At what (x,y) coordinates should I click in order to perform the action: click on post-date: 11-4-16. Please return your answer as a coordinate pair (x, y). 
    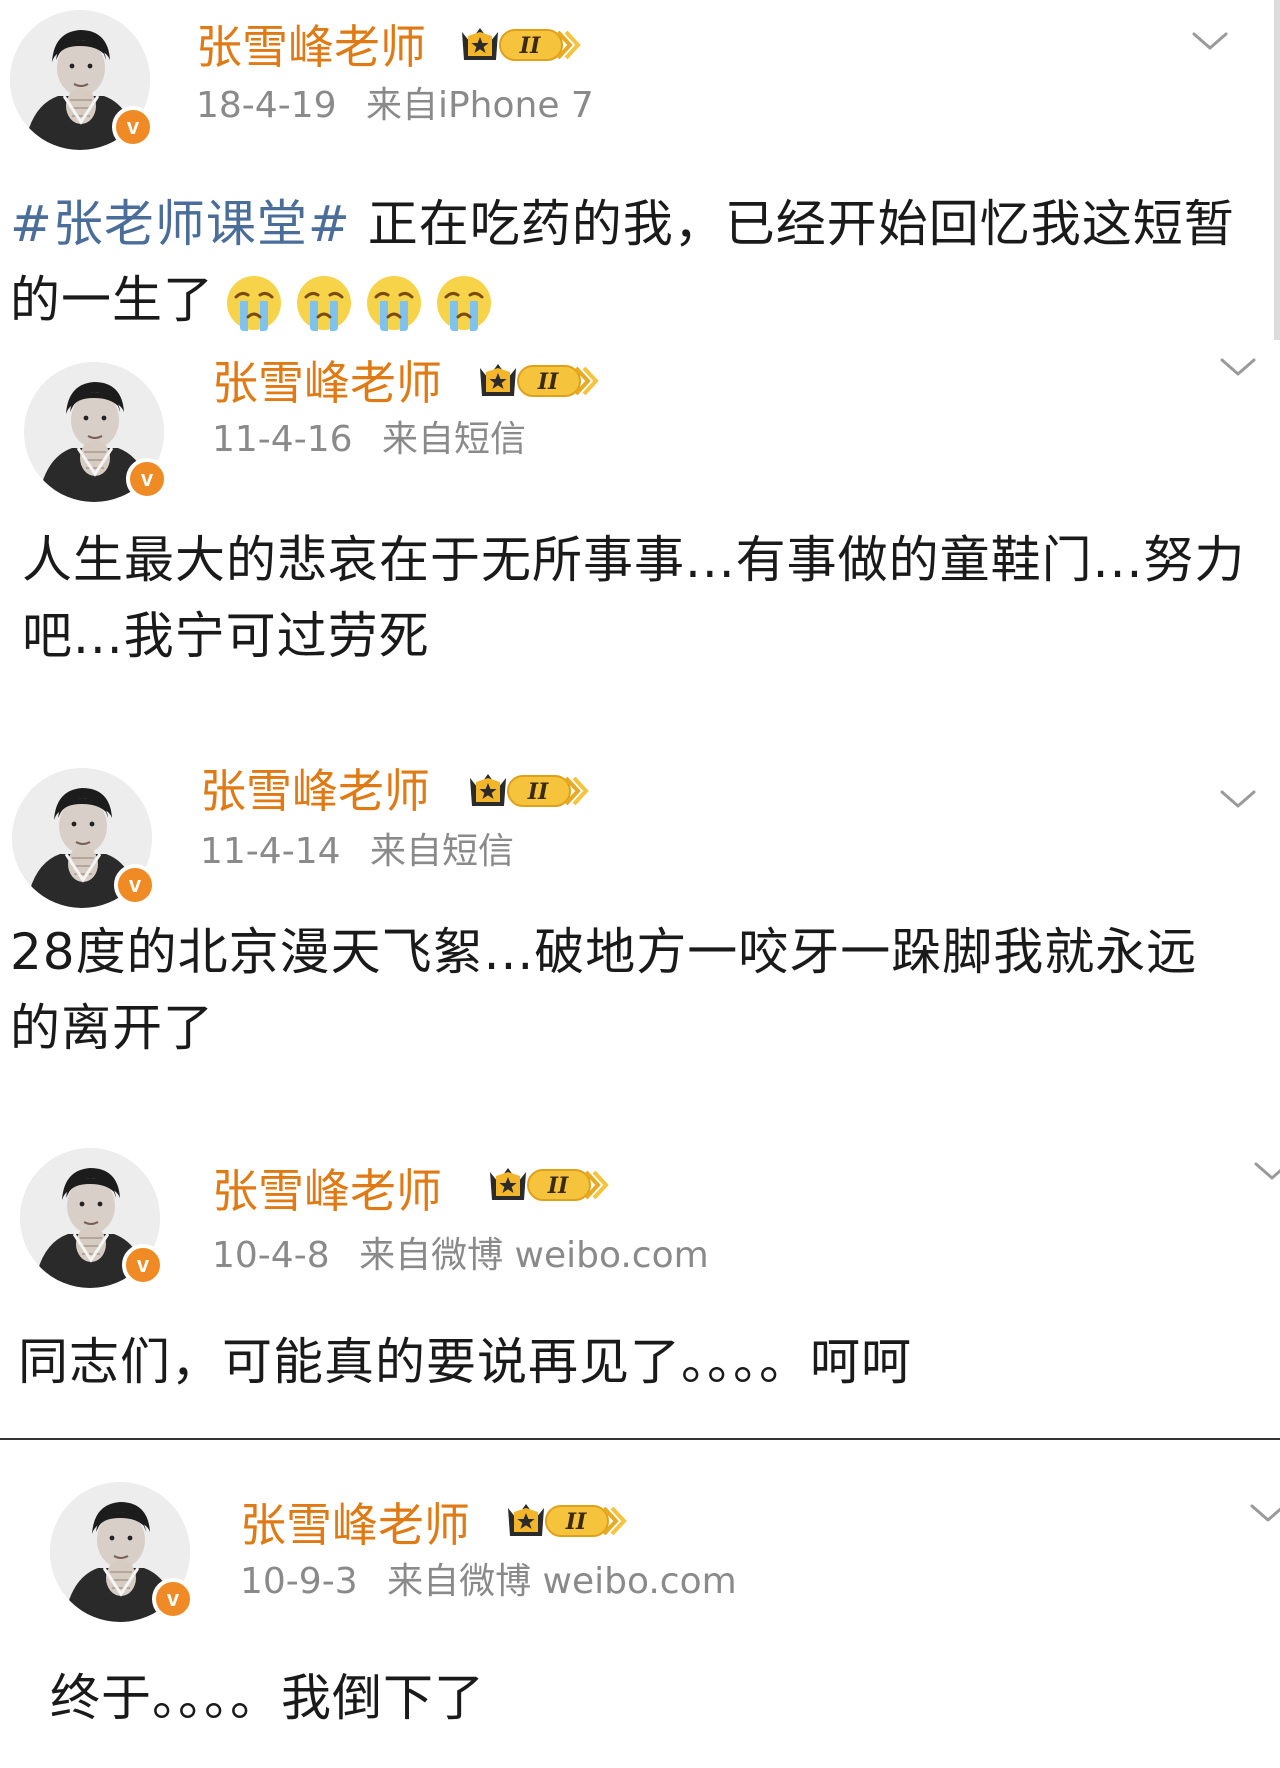
    Looking at the image, I should click on (282, 439).